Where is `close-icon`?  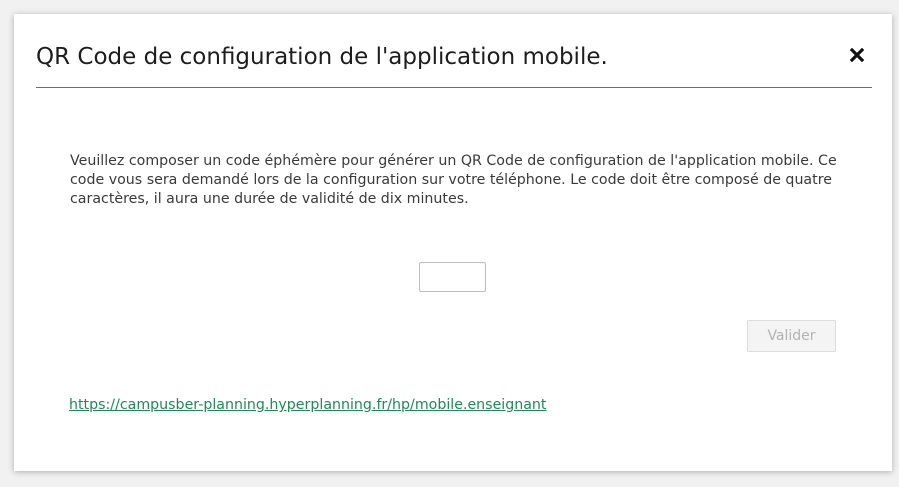
close-icon is located at coordinates (857, 55).